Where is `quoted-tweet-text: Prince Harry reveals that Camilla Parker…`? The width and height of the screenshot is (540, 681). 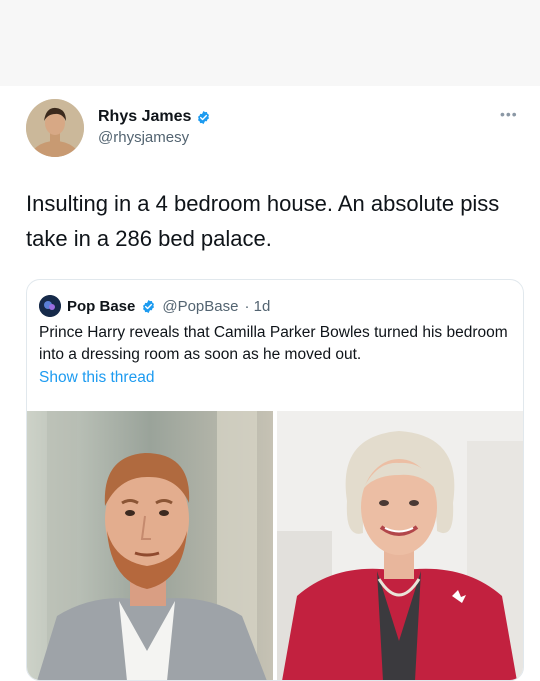 quoted-tweet-text: Prince Harry reveals that Camilla Parker… is located at coordinates (273, 343).